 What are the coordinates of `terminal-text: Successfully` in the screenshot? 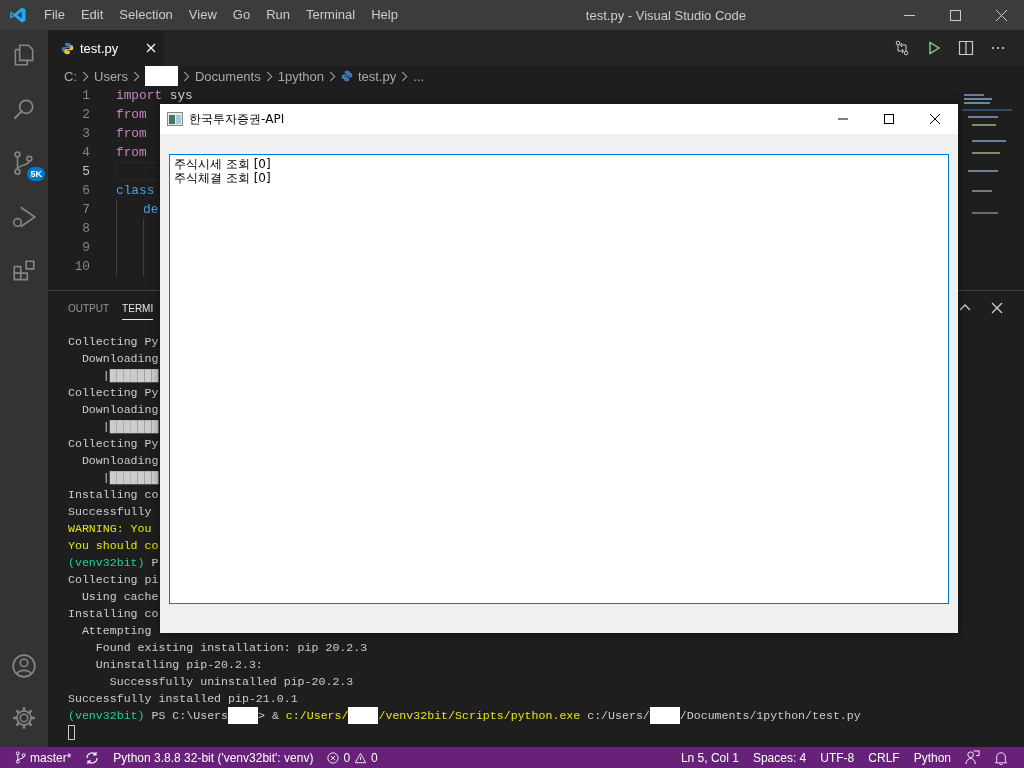 It's located at (110, 511).